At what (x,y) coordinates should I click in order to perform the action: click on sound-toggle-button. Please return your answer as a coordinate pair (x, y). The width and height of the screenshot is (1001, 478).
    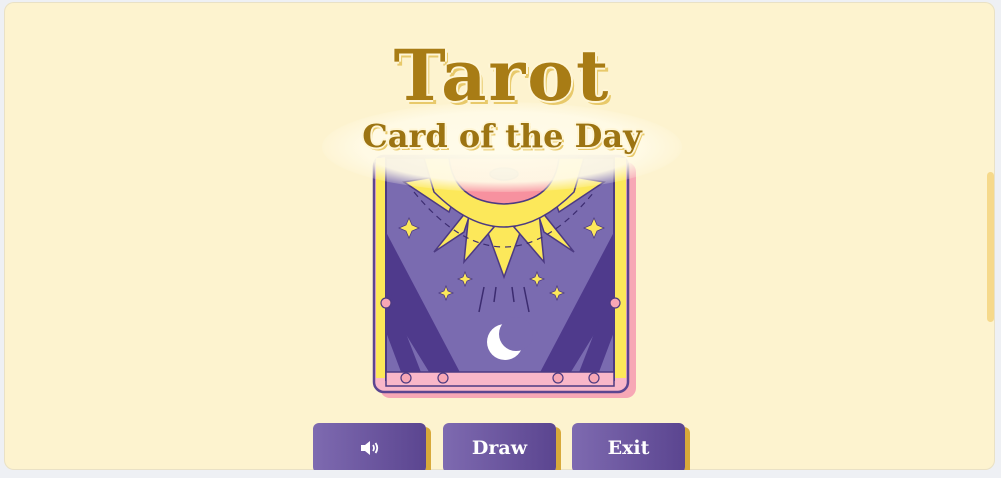
    Looking at the image, I should click on (369, 446).